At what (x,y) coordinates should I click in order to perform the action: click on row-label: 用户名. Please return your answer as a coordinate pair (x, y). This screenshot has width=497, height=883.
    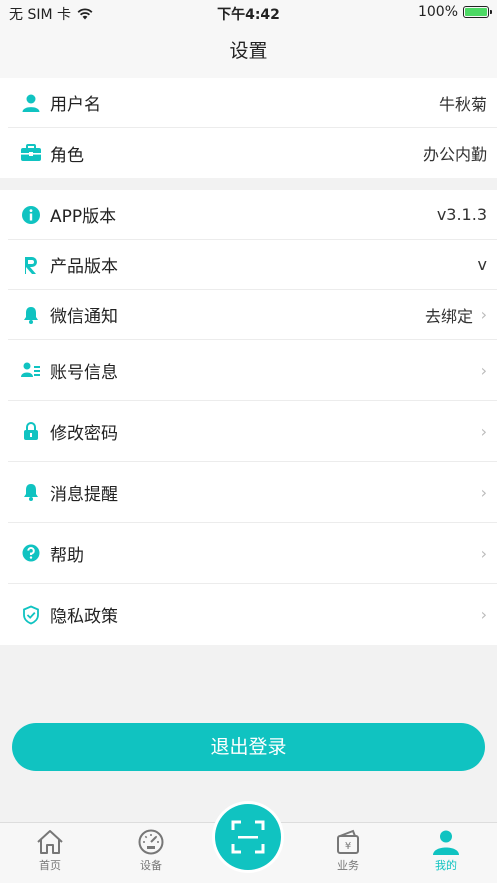
    Looking at the image, I should click on (75, 105).